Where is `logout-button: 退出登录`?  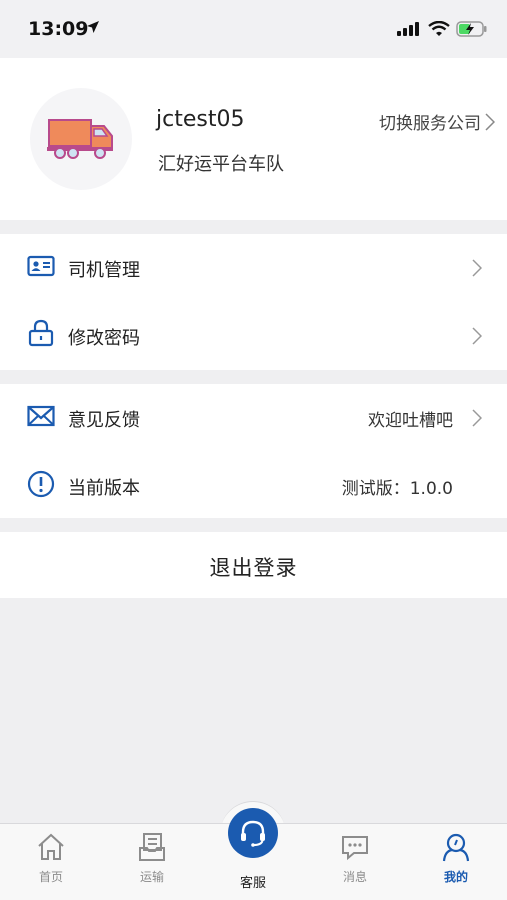
logout-button: 退出登录 is located at coordinates (253, 565).